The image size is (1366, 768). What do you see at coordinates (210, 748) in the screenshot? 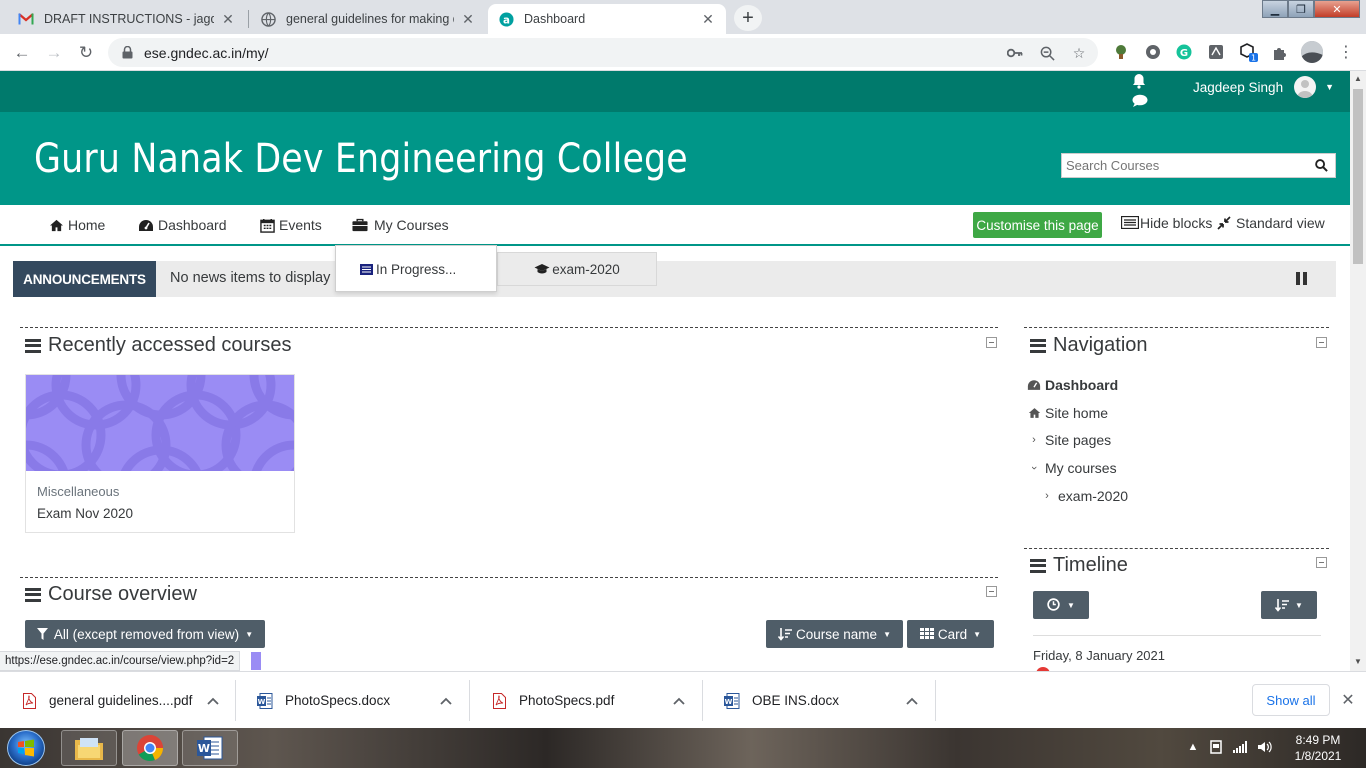
I see `taskbar-word: W` at bounding box center [210, 748].